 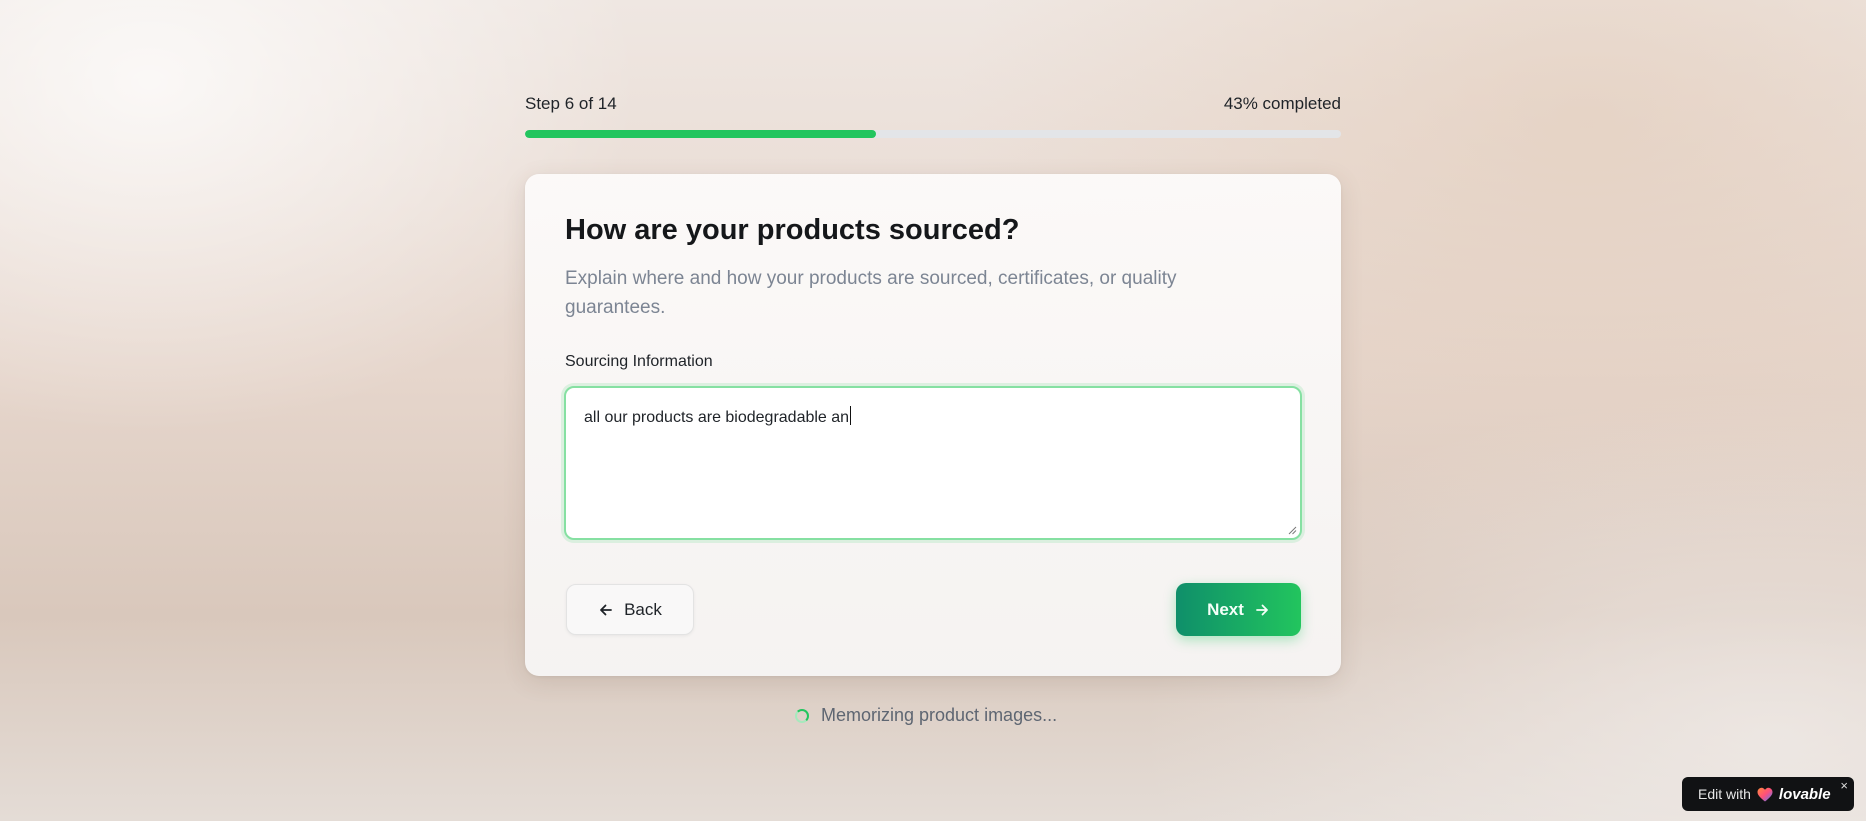 I want to click on progress-section: Step 6 of 14 43% completed, so click(x=933, y=115).